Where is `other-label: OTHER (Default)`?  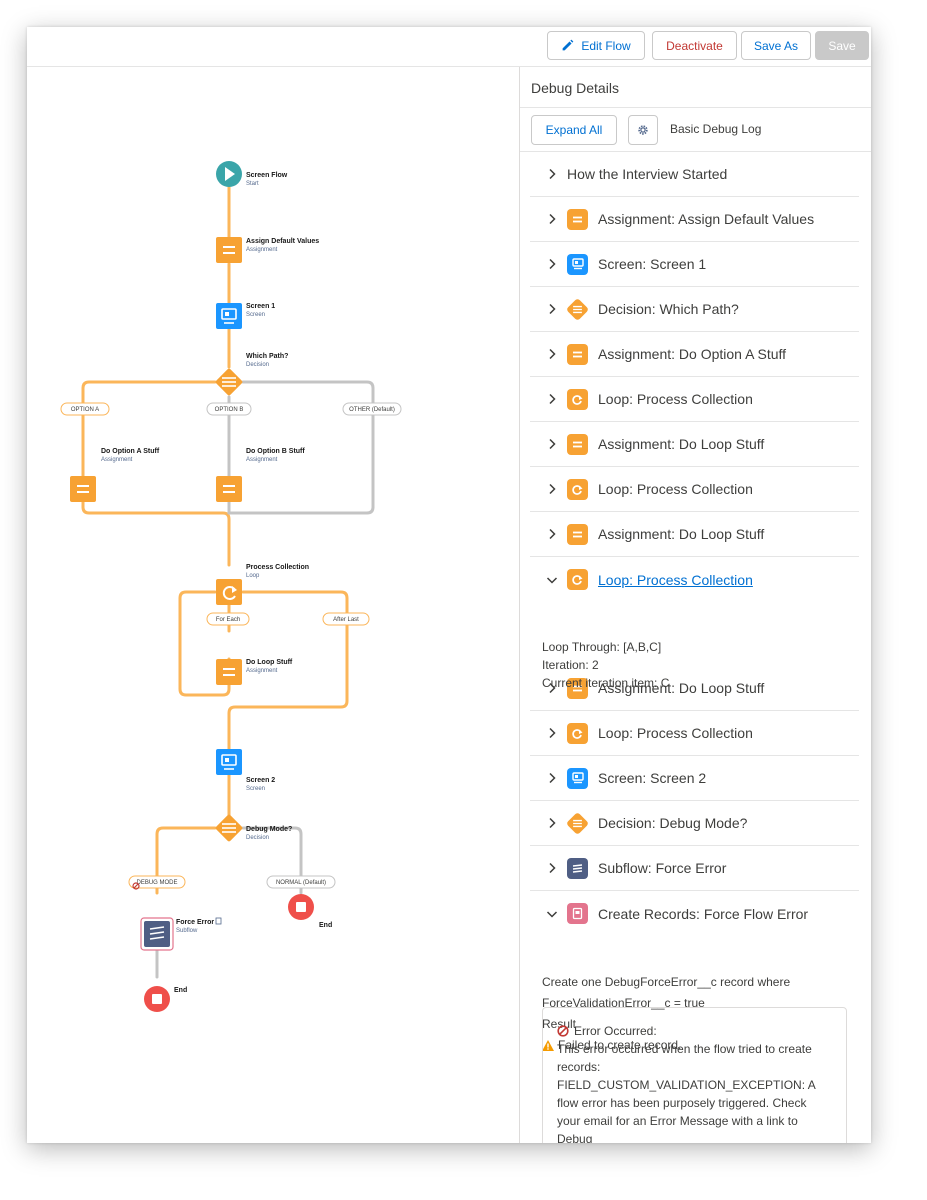
other-label: OTHER (Default) is located at coordinates (372, 410).